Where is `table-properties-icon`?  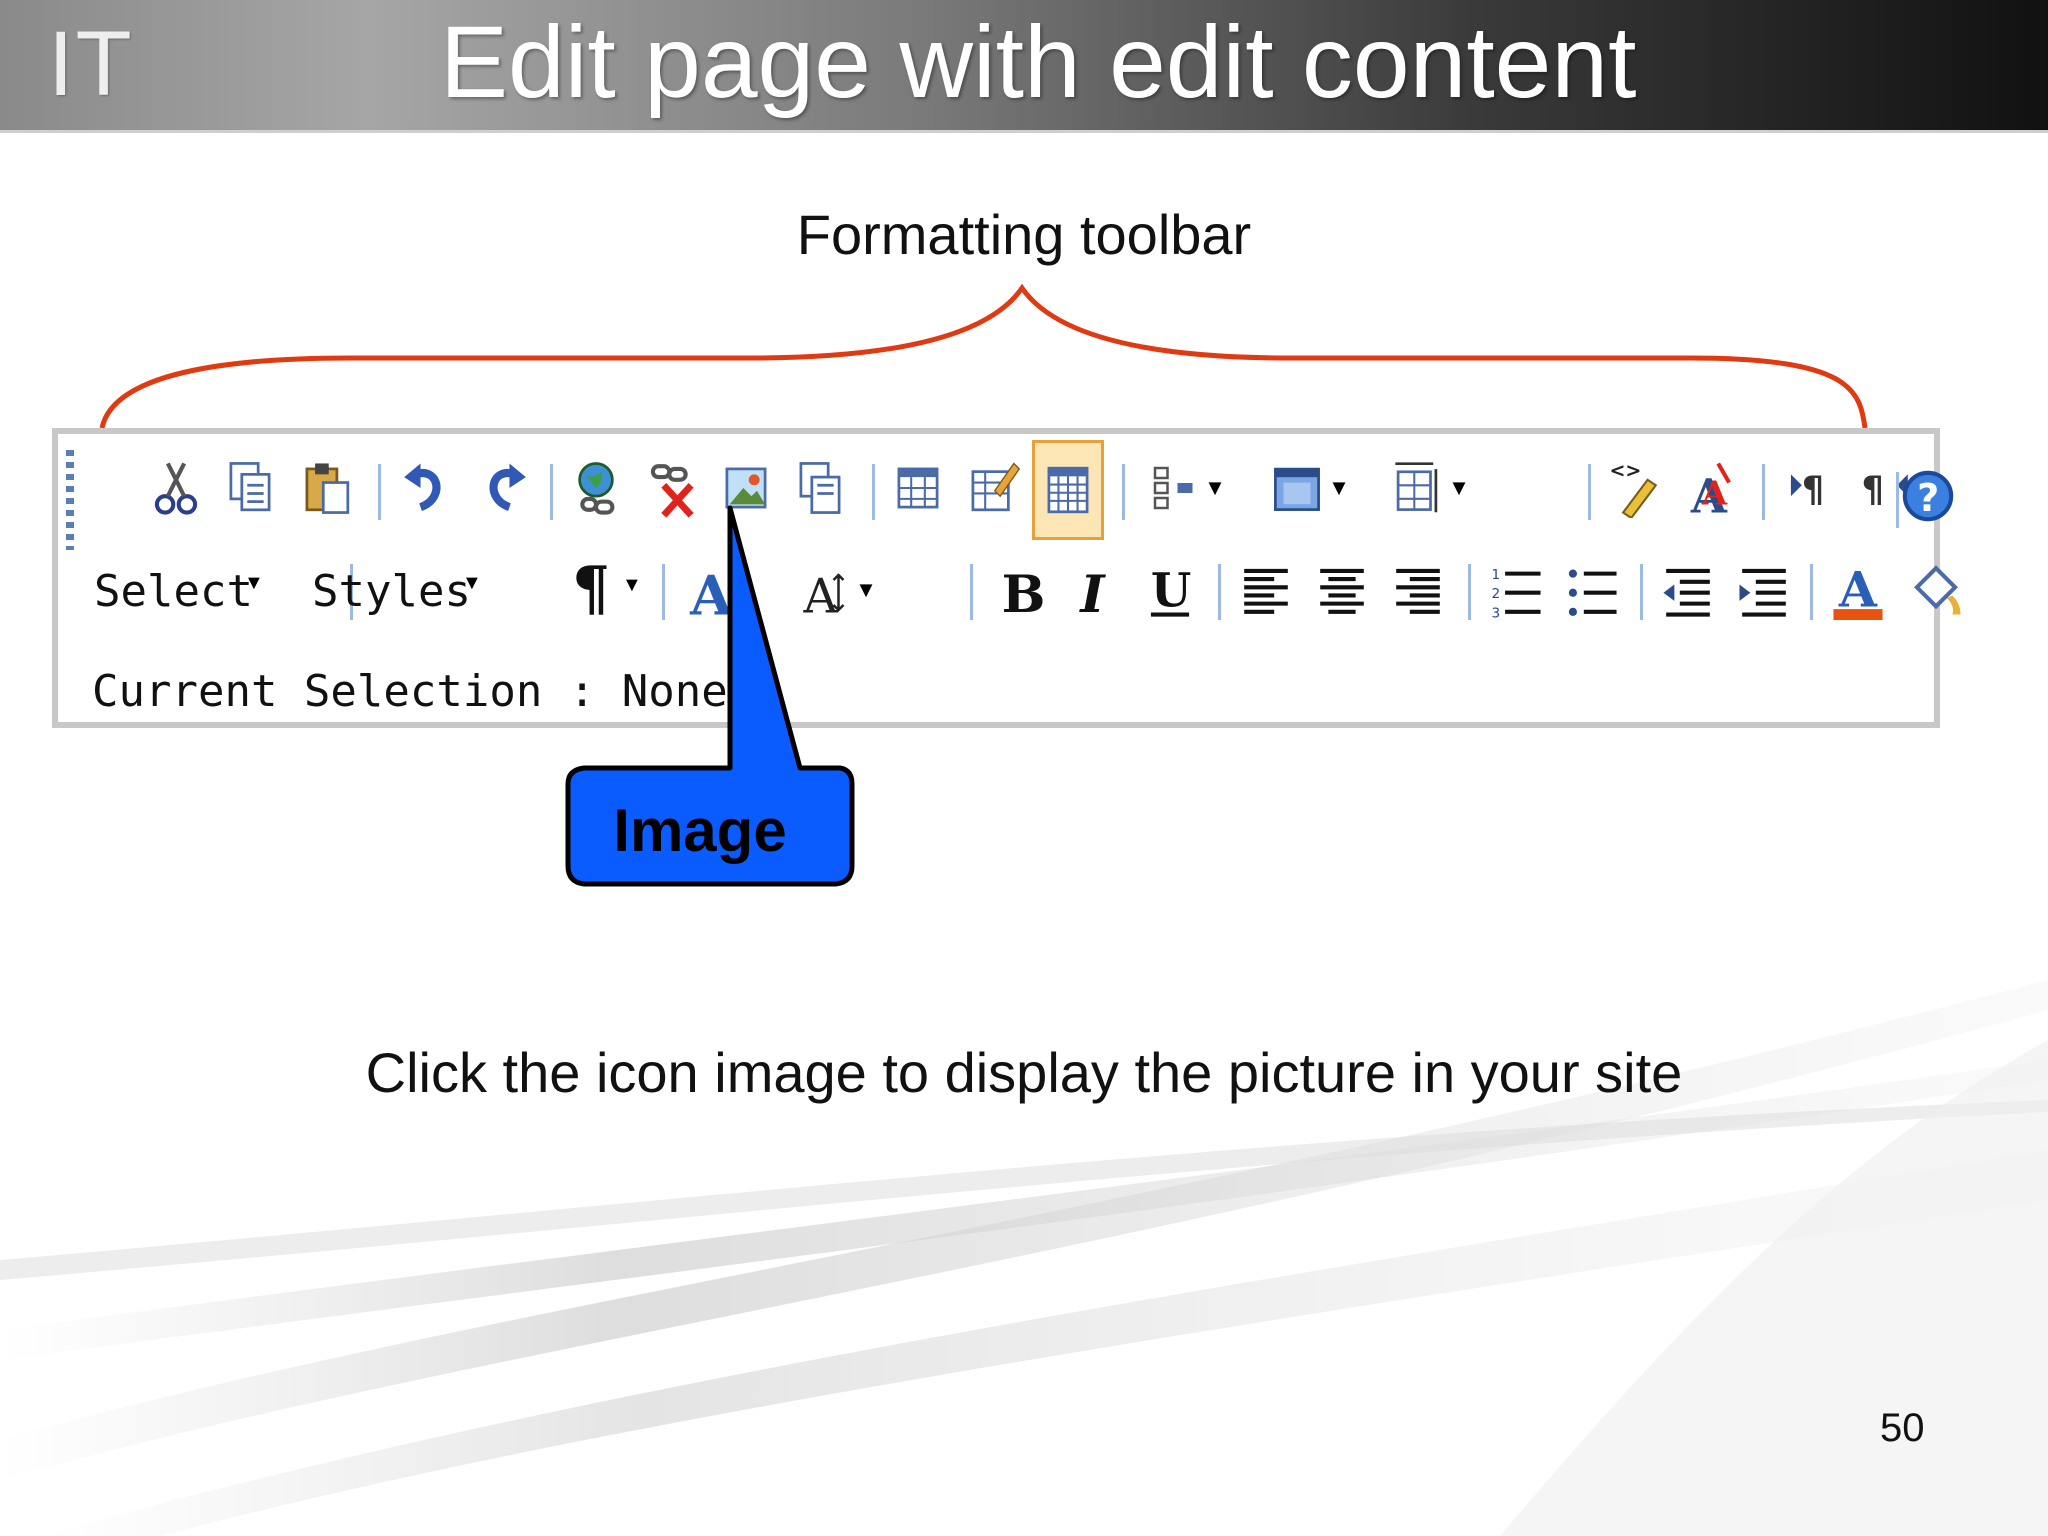 table-properties-icon is located at coordinates (1068, 490).